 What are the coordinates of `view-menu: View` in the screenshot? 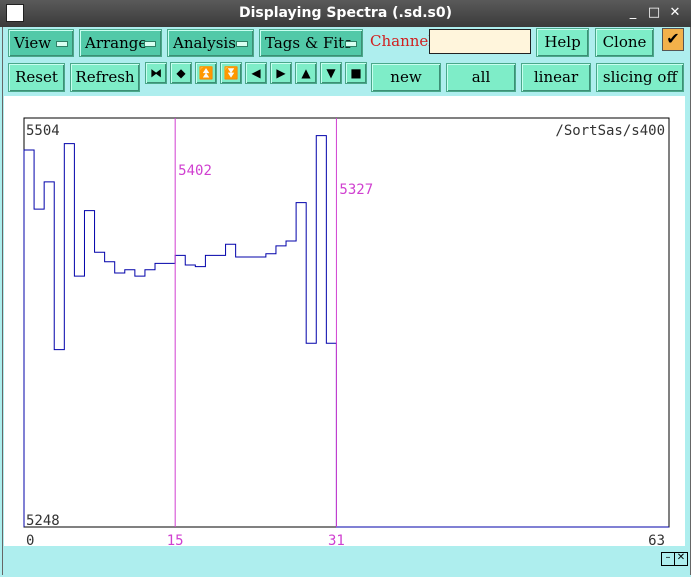 It's located at (41, 43).